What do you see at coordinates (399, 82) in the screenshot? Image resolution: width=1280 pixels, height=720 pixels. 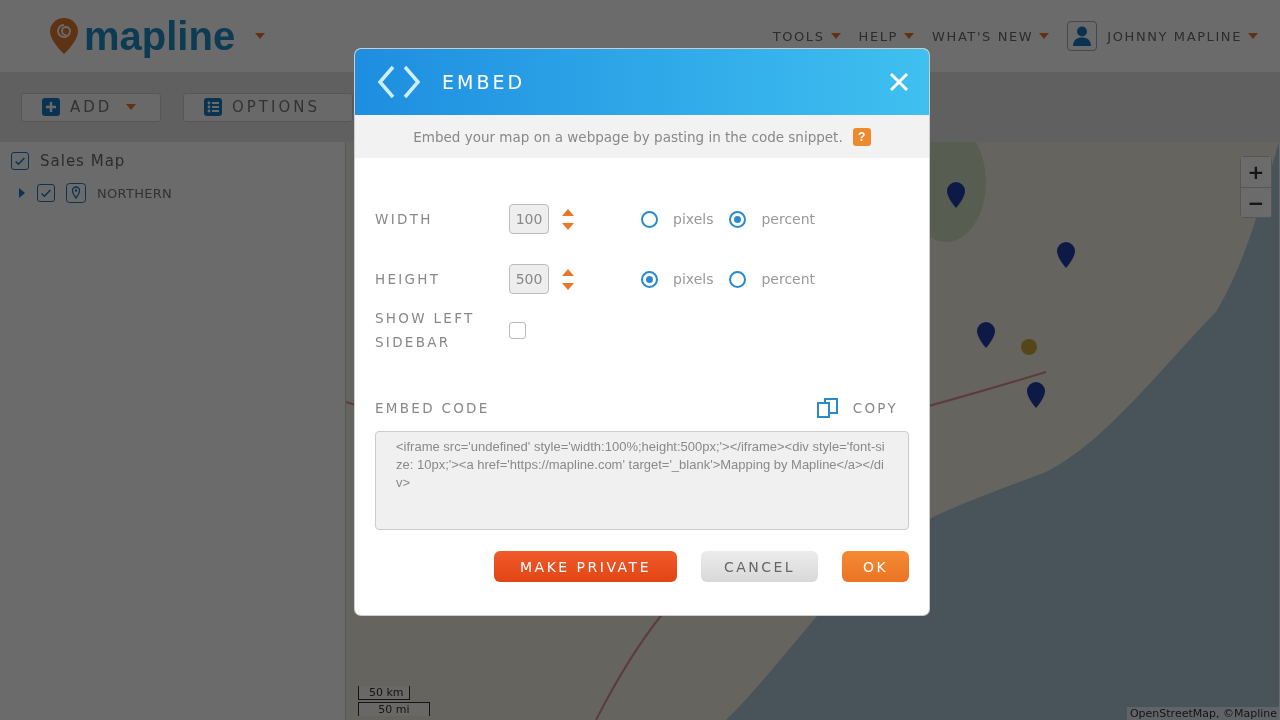 I see `code-icon` at bounding box center [399, 82].